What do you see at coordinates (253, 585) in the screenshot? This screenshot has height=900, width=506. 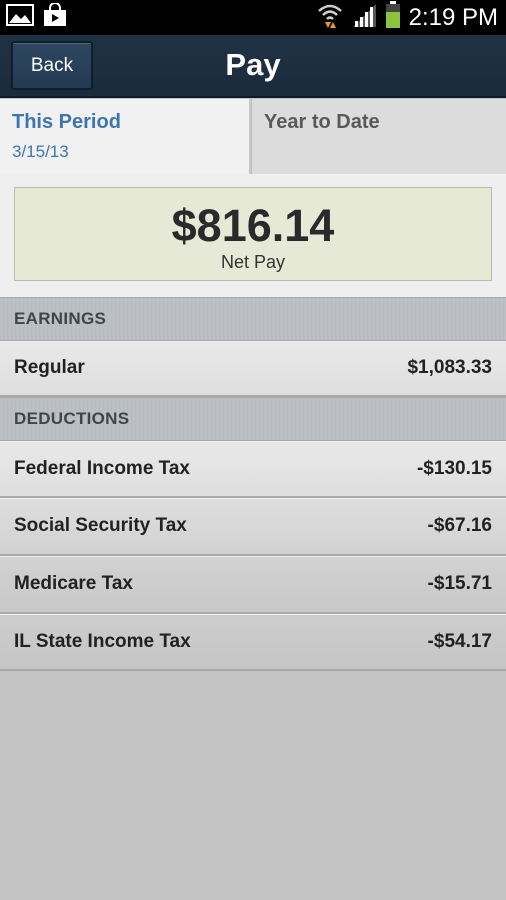 I see `deduction-row-medicare: Medicare Tax -$15.71` at bounding box center [253, 585].